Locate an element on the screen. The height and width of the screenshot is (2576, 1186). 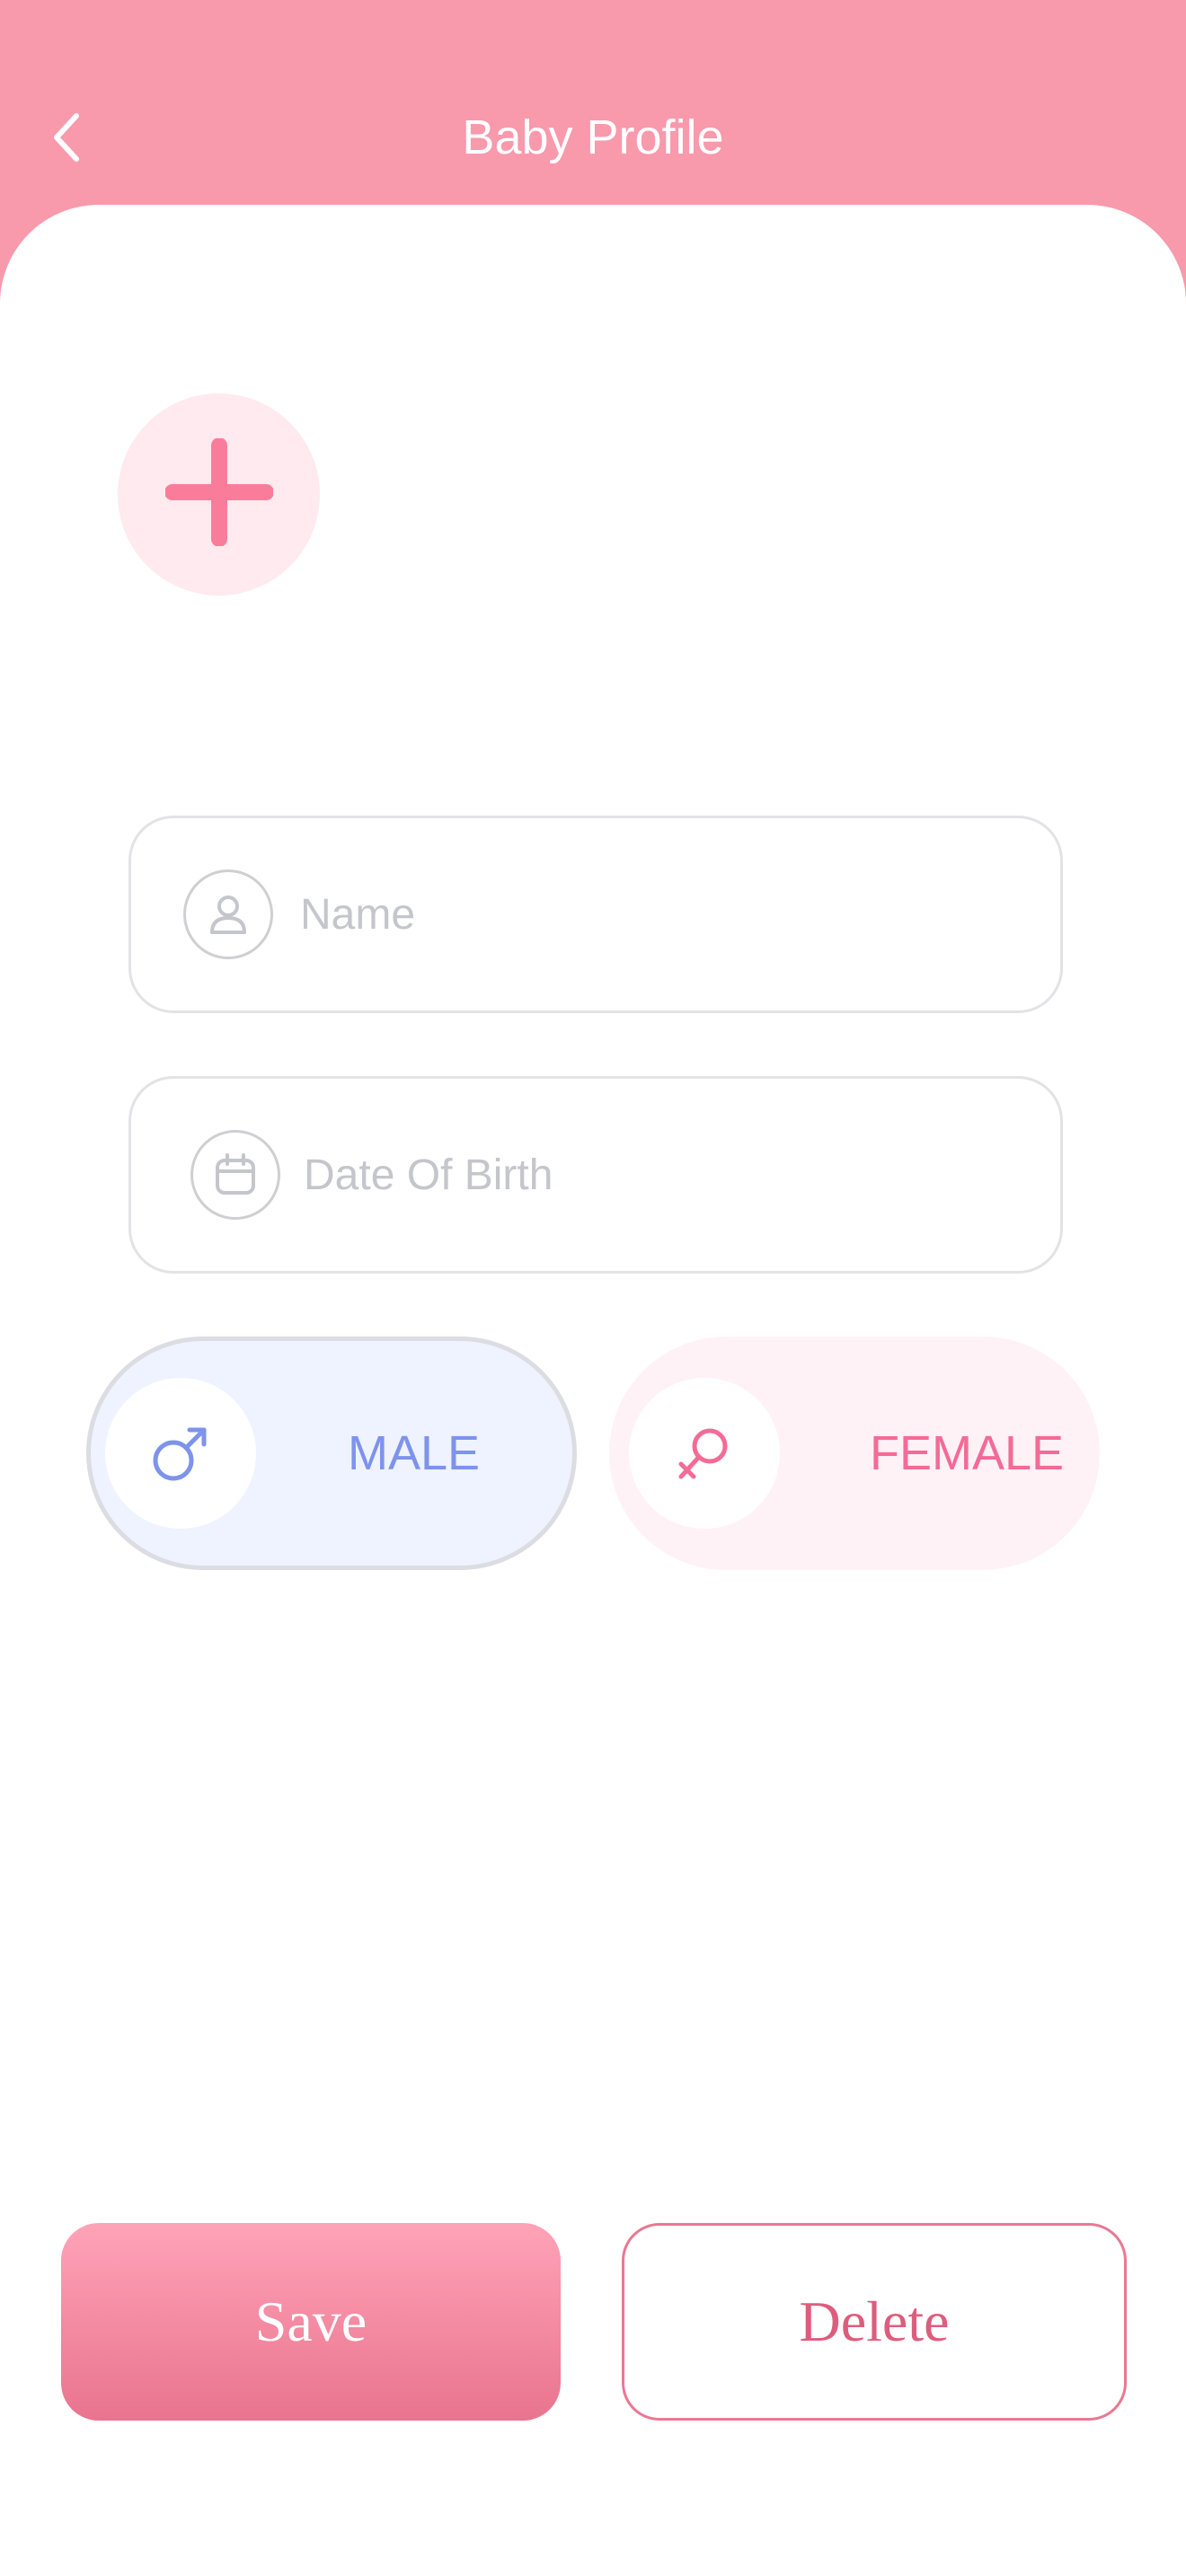
name-input is located at coordinates (648, 914).